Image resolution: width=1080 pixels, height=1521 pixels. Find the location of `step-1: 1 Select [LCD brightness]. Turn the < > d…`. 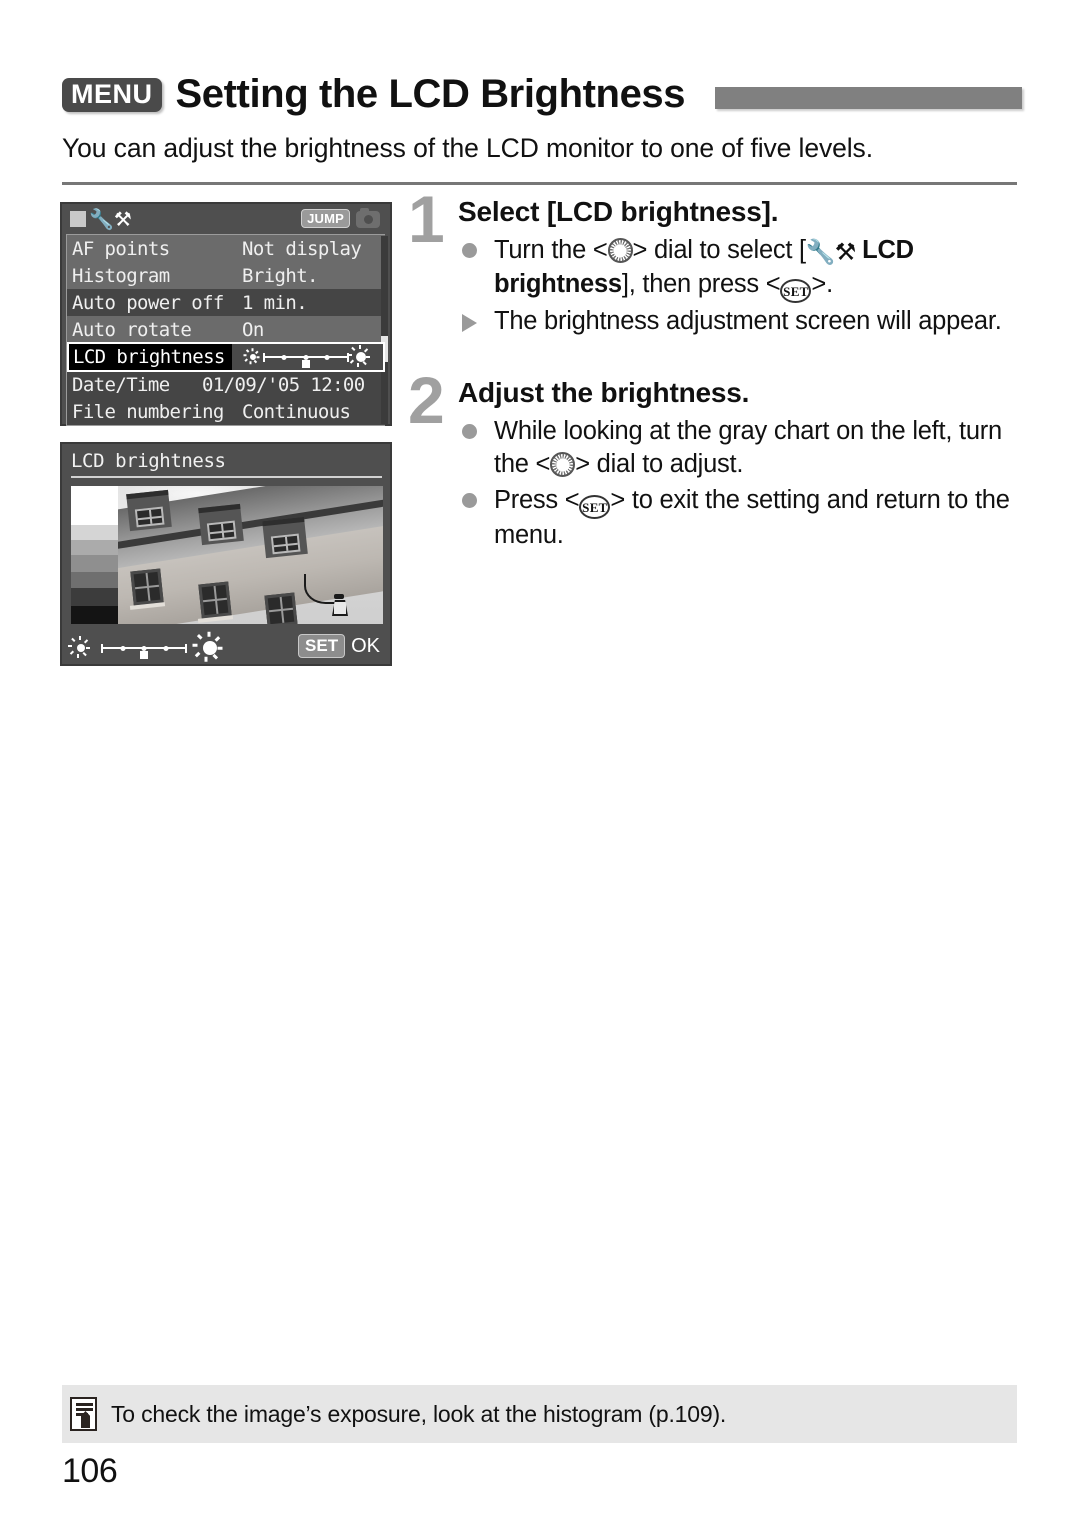

step-1: 1 Select [LCD brightness]. Turn the < > d… is located at coordinates (719, 262).